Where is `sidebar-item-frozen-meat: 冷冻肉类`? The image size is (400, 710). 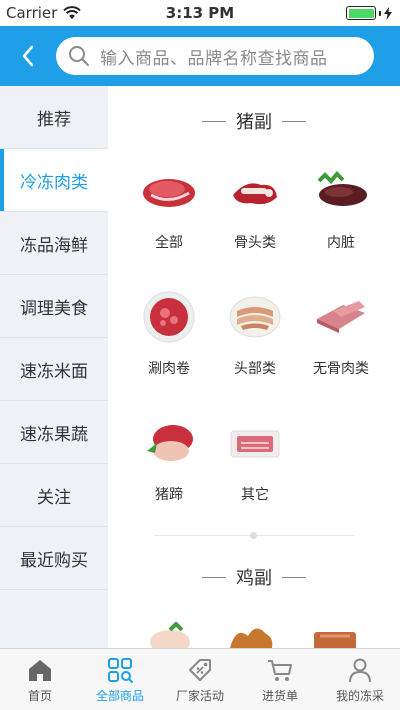 sidebar-item-frozen-meat: 冷冻肉类 is located at coordinates (54, 180).